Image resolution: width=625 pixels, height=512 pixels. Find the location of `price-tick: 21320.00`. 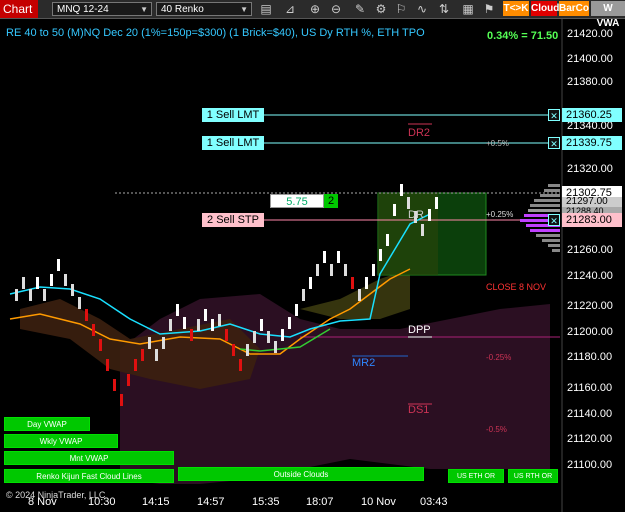

price-tick: 21320.00 is located at coordinates (590, 169).